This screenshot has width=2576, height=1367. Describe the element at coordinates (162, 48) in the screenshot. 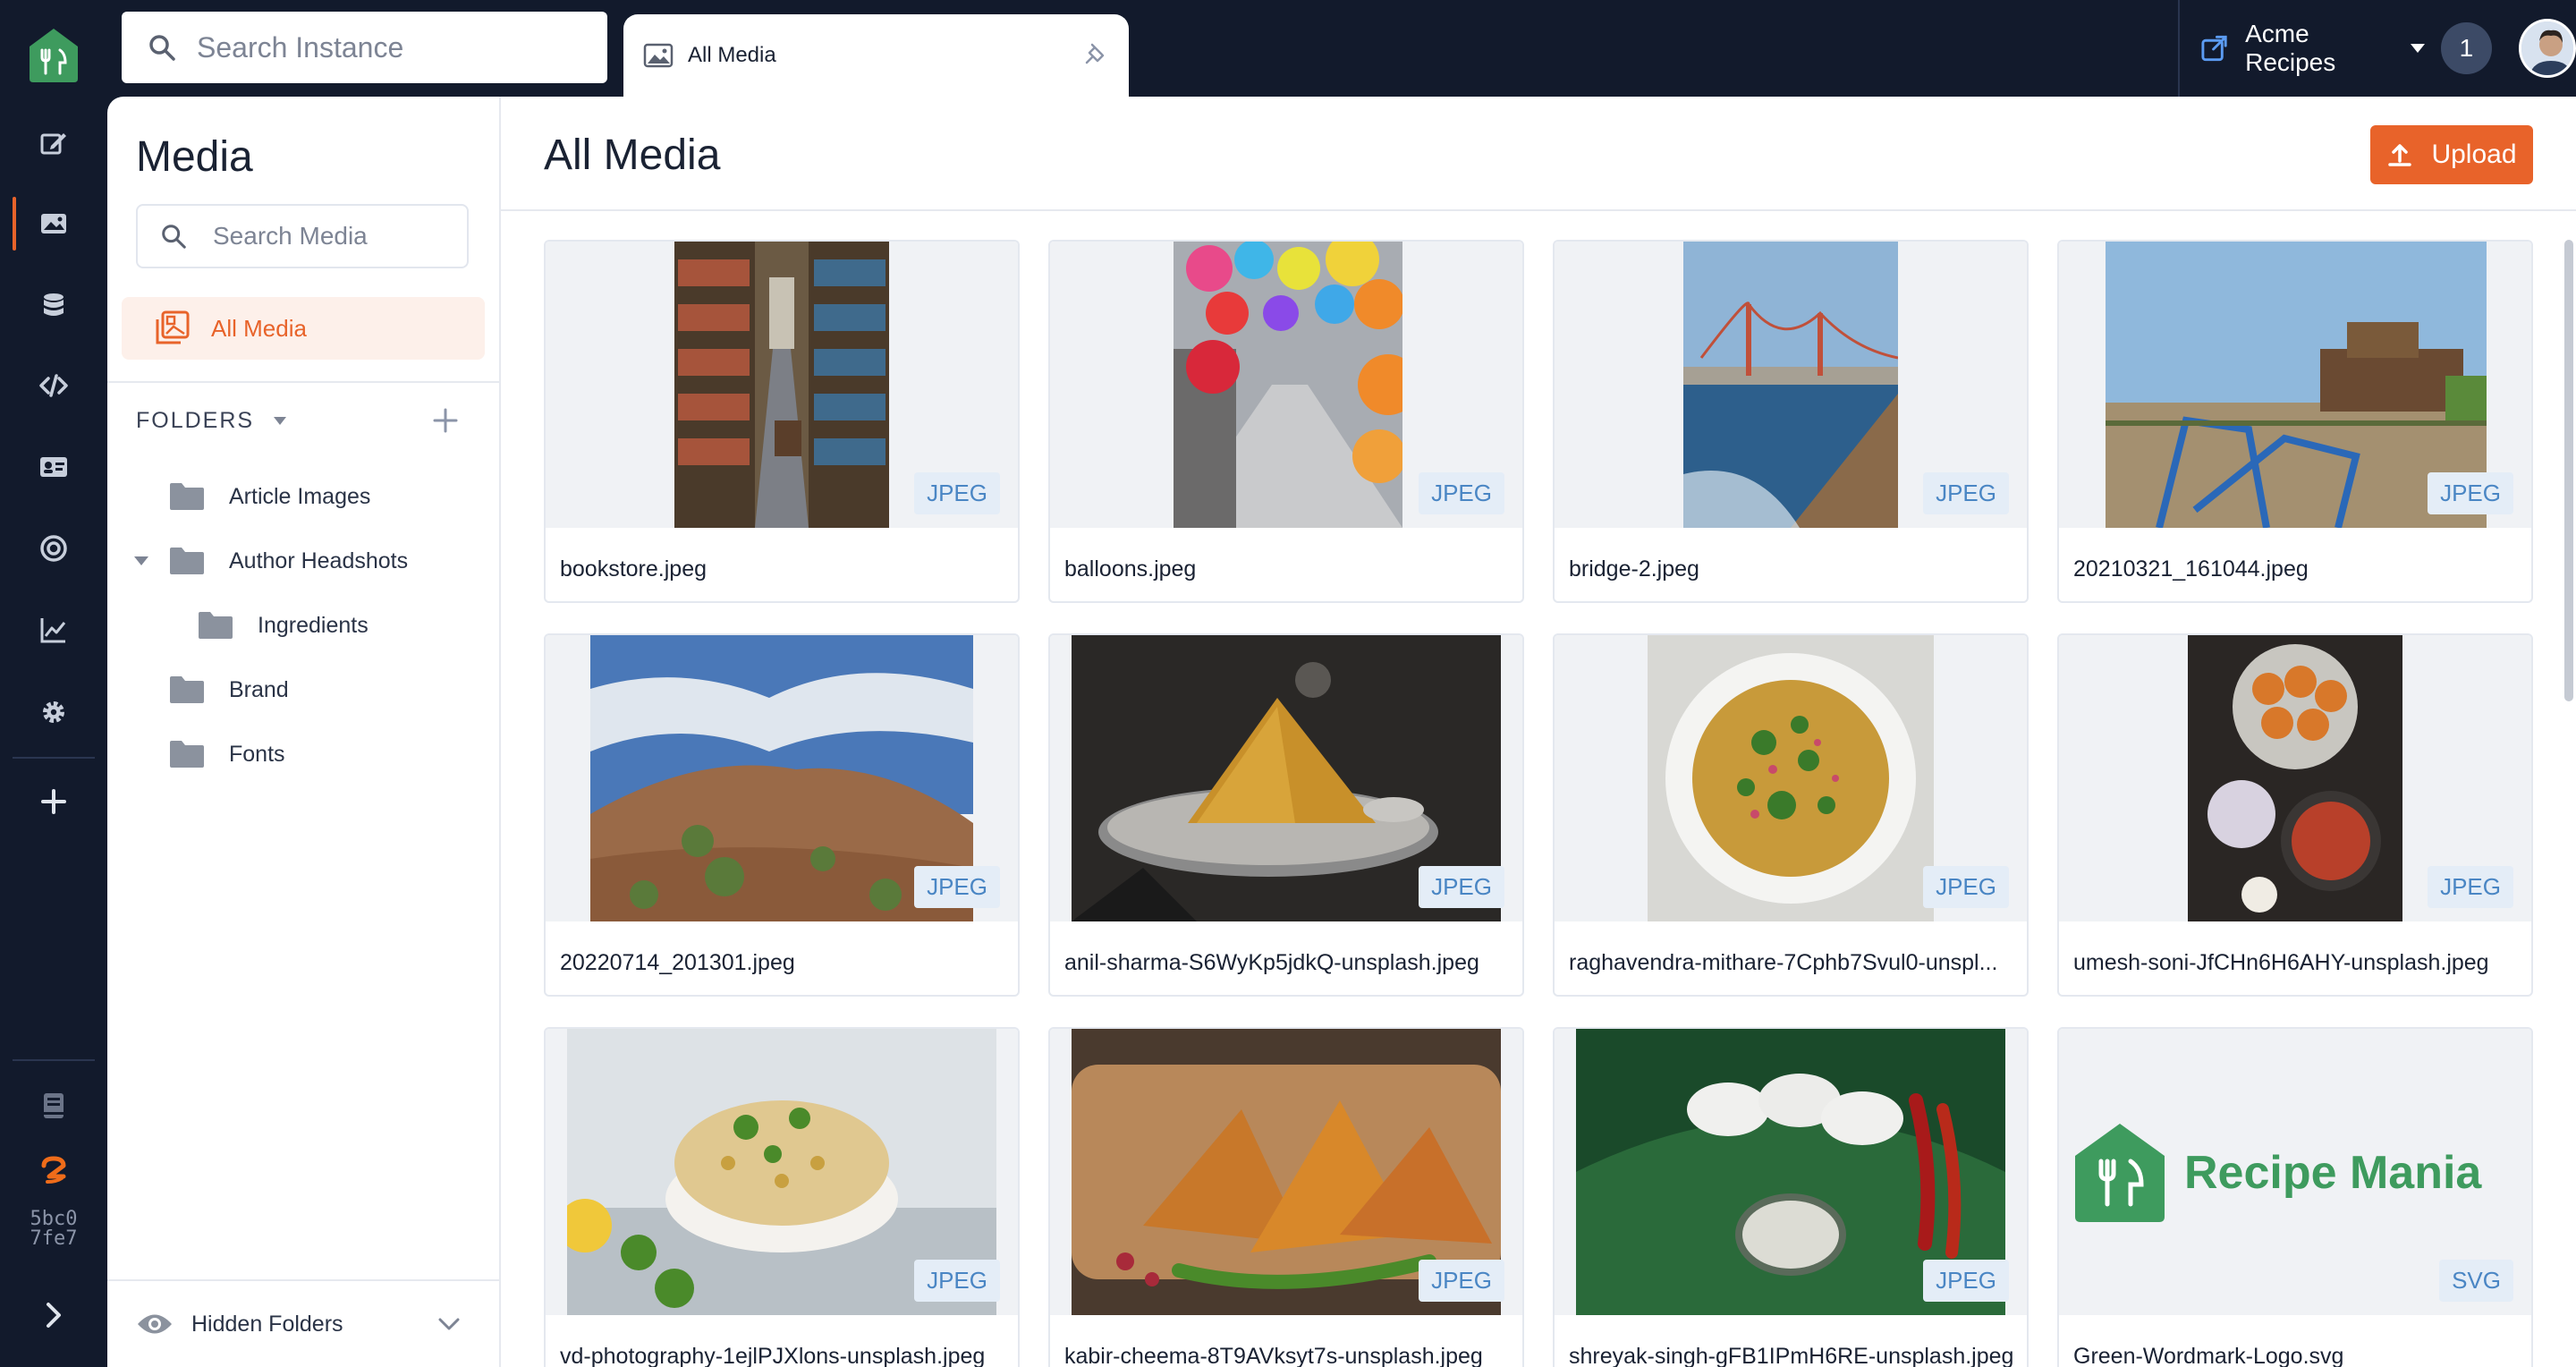

I see `search-icon` at that location.